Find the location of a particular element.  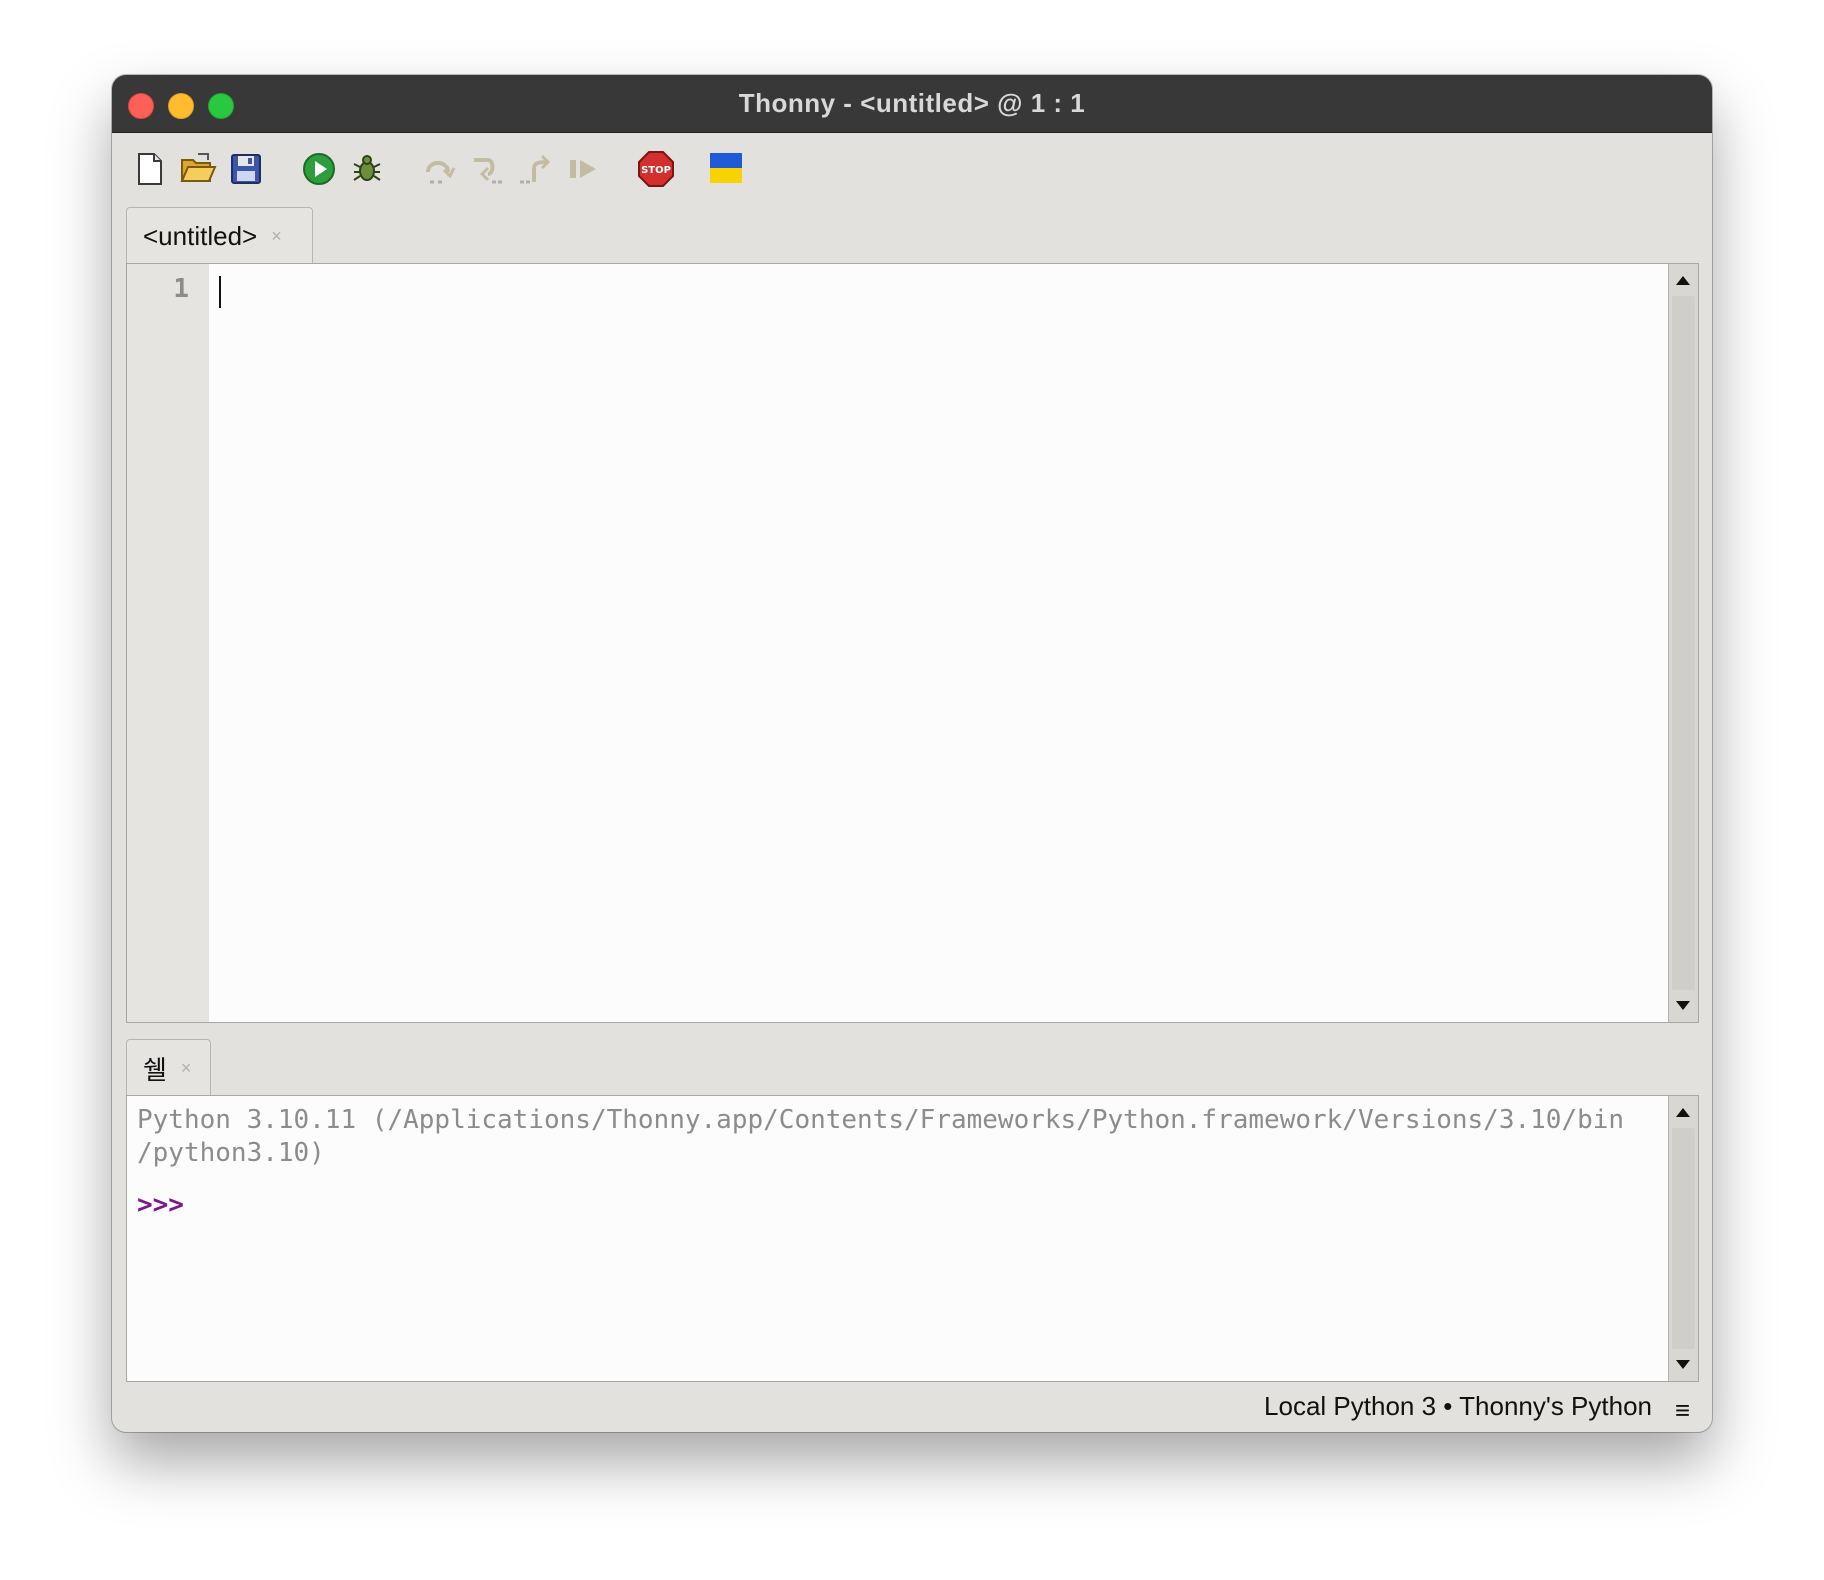

tab-untitled-label: <untitled> is located at coordinates (200, 235).